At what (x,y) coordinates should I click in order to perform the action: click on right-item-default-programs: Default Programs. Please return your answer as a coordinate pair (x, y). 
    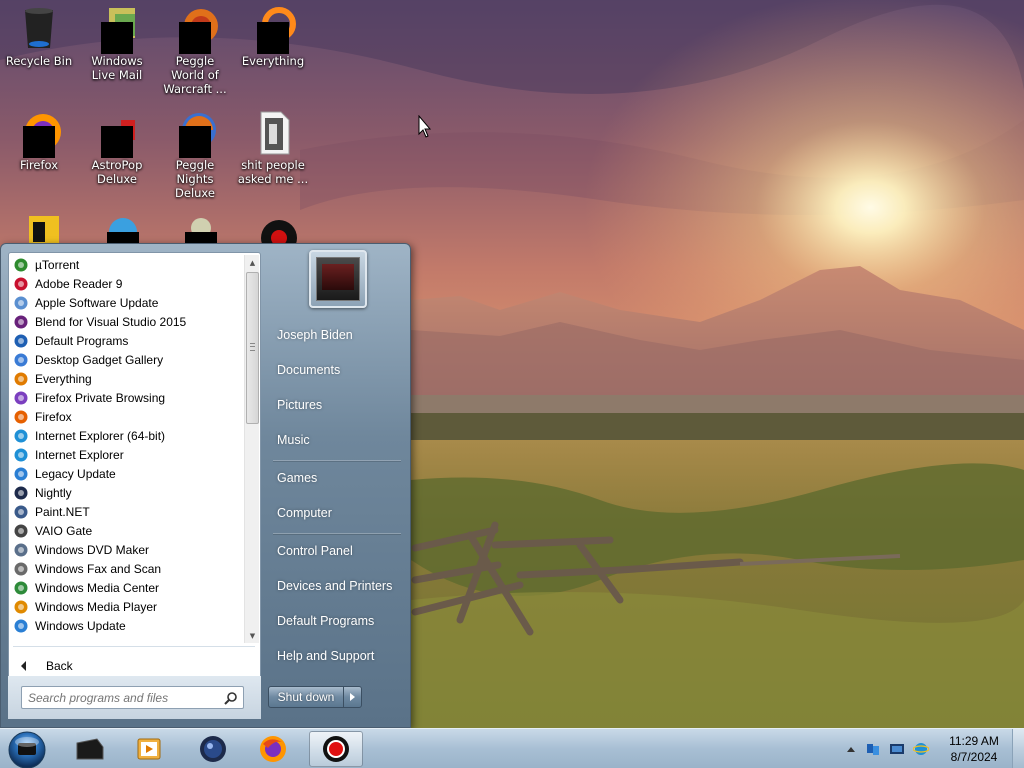
    Looking at the image, I should click on (337, 621).